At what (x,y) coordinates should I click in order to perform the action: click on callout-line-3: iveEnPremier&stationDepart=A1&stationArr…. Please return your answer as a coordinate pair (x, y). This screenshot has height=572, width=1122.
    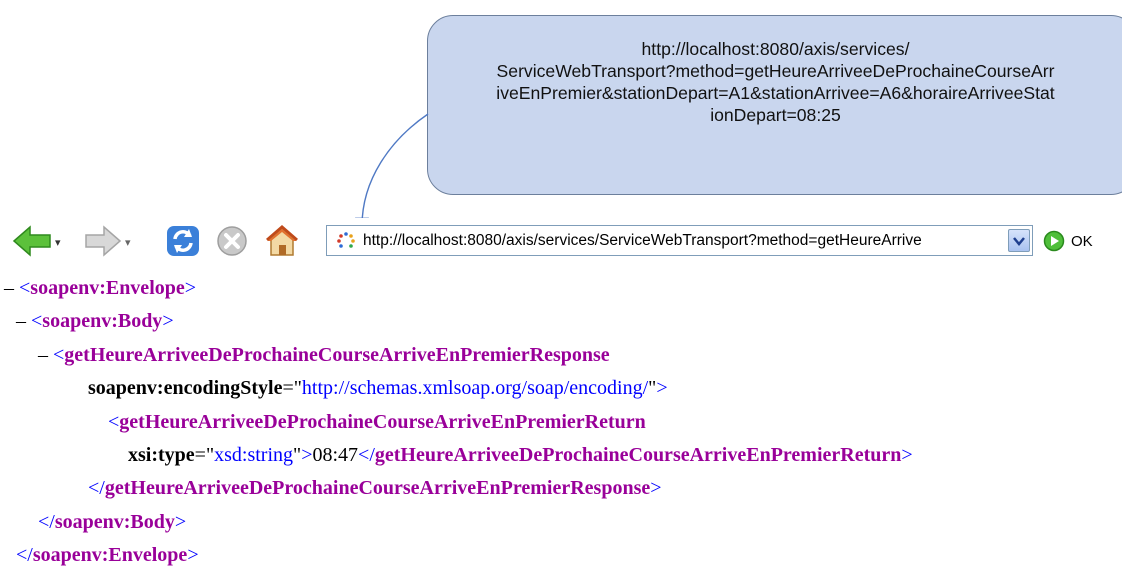
    Looking at the image, I should click on (775, 93).